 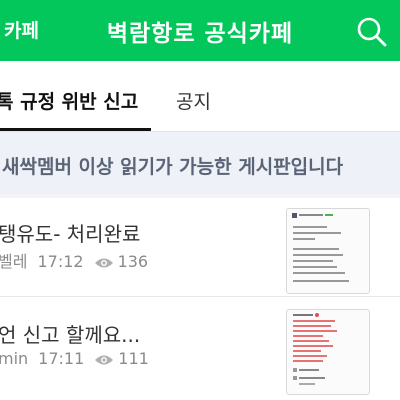 What do you see at coordinates (14, 358) in the screenshot?
I see `post-author: min` at bounding box center [14, 358].